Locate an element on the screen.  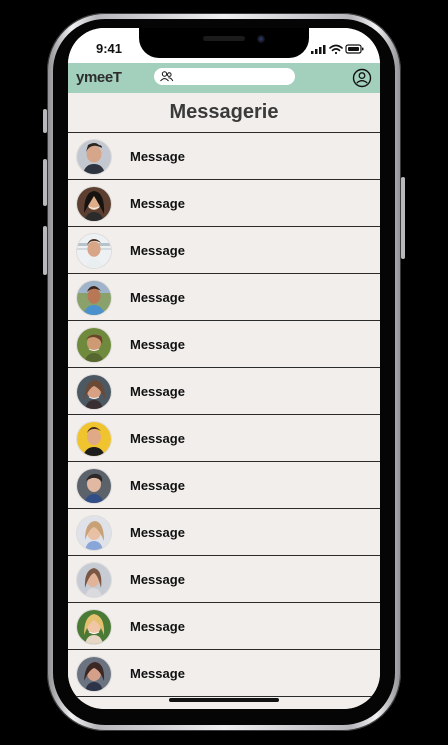
notch is located at coordinates (224, 43).